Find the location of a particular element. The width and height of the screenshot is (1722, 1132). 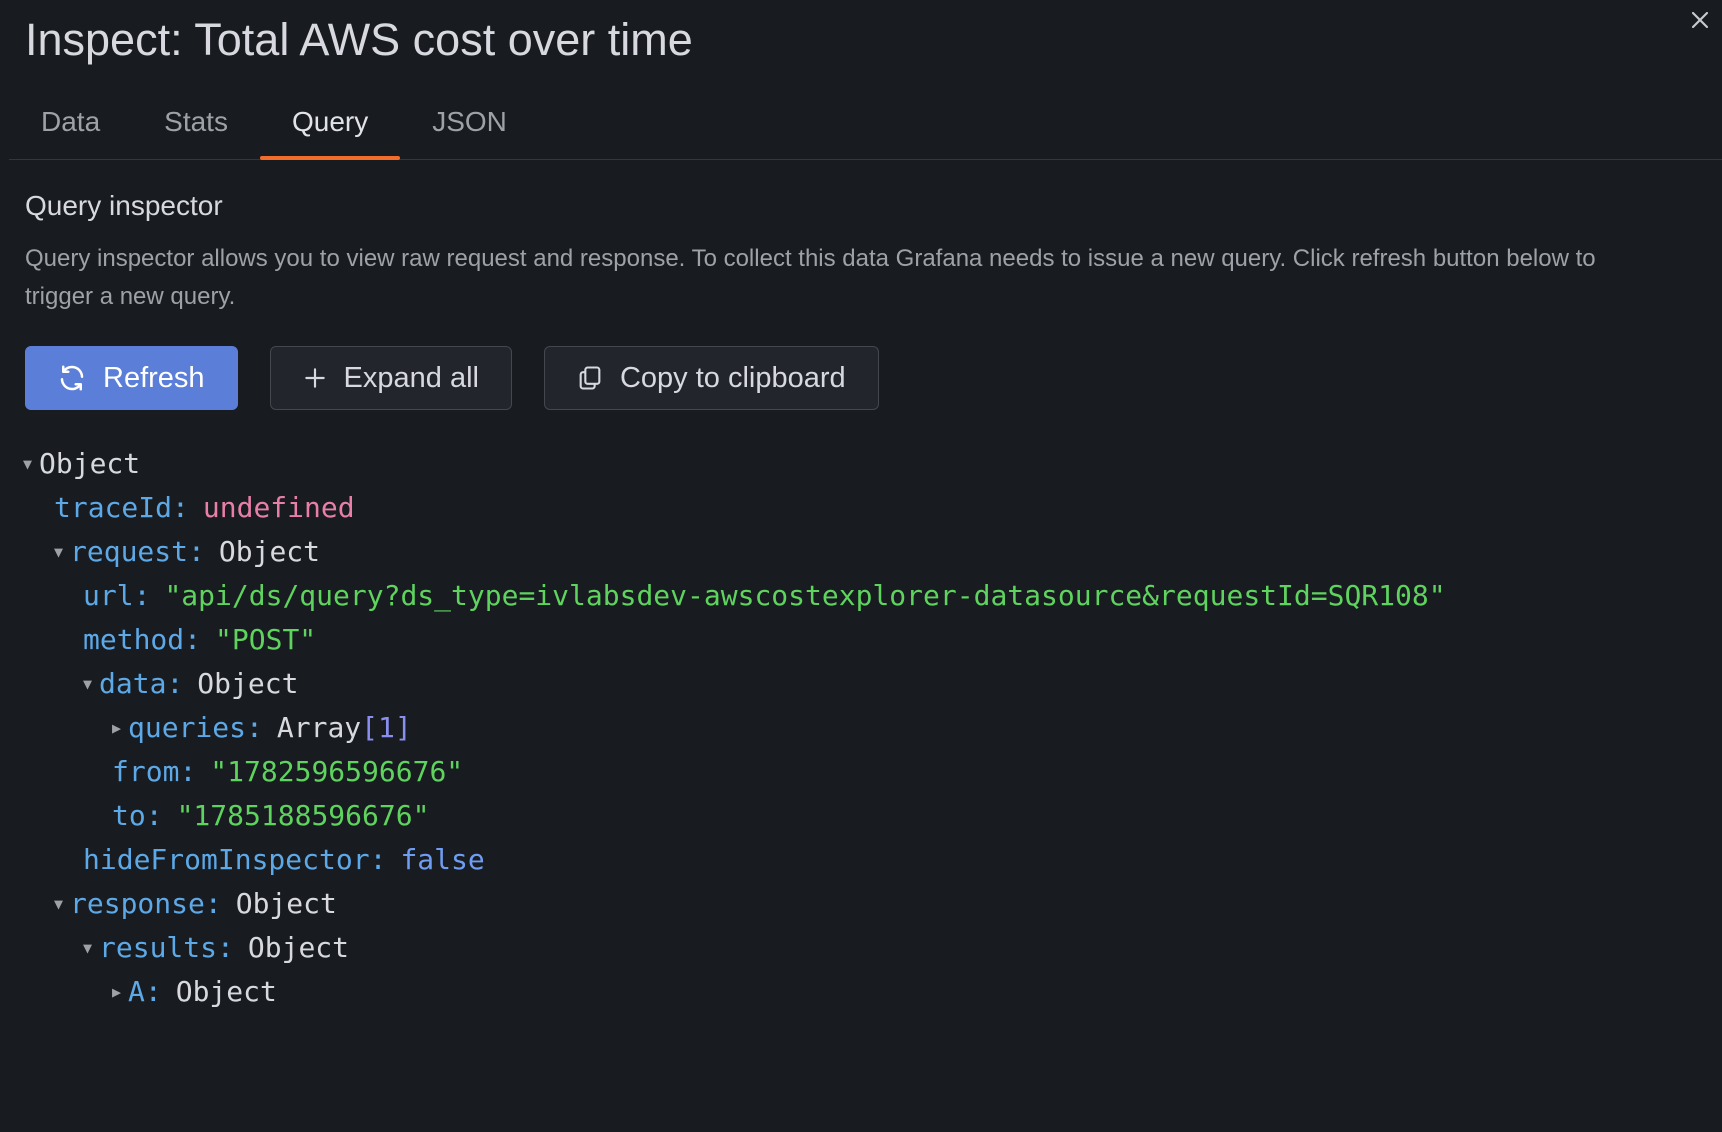

drawer-title: Inspect: Total AWS cost over time is located at coordinates (359, 39).